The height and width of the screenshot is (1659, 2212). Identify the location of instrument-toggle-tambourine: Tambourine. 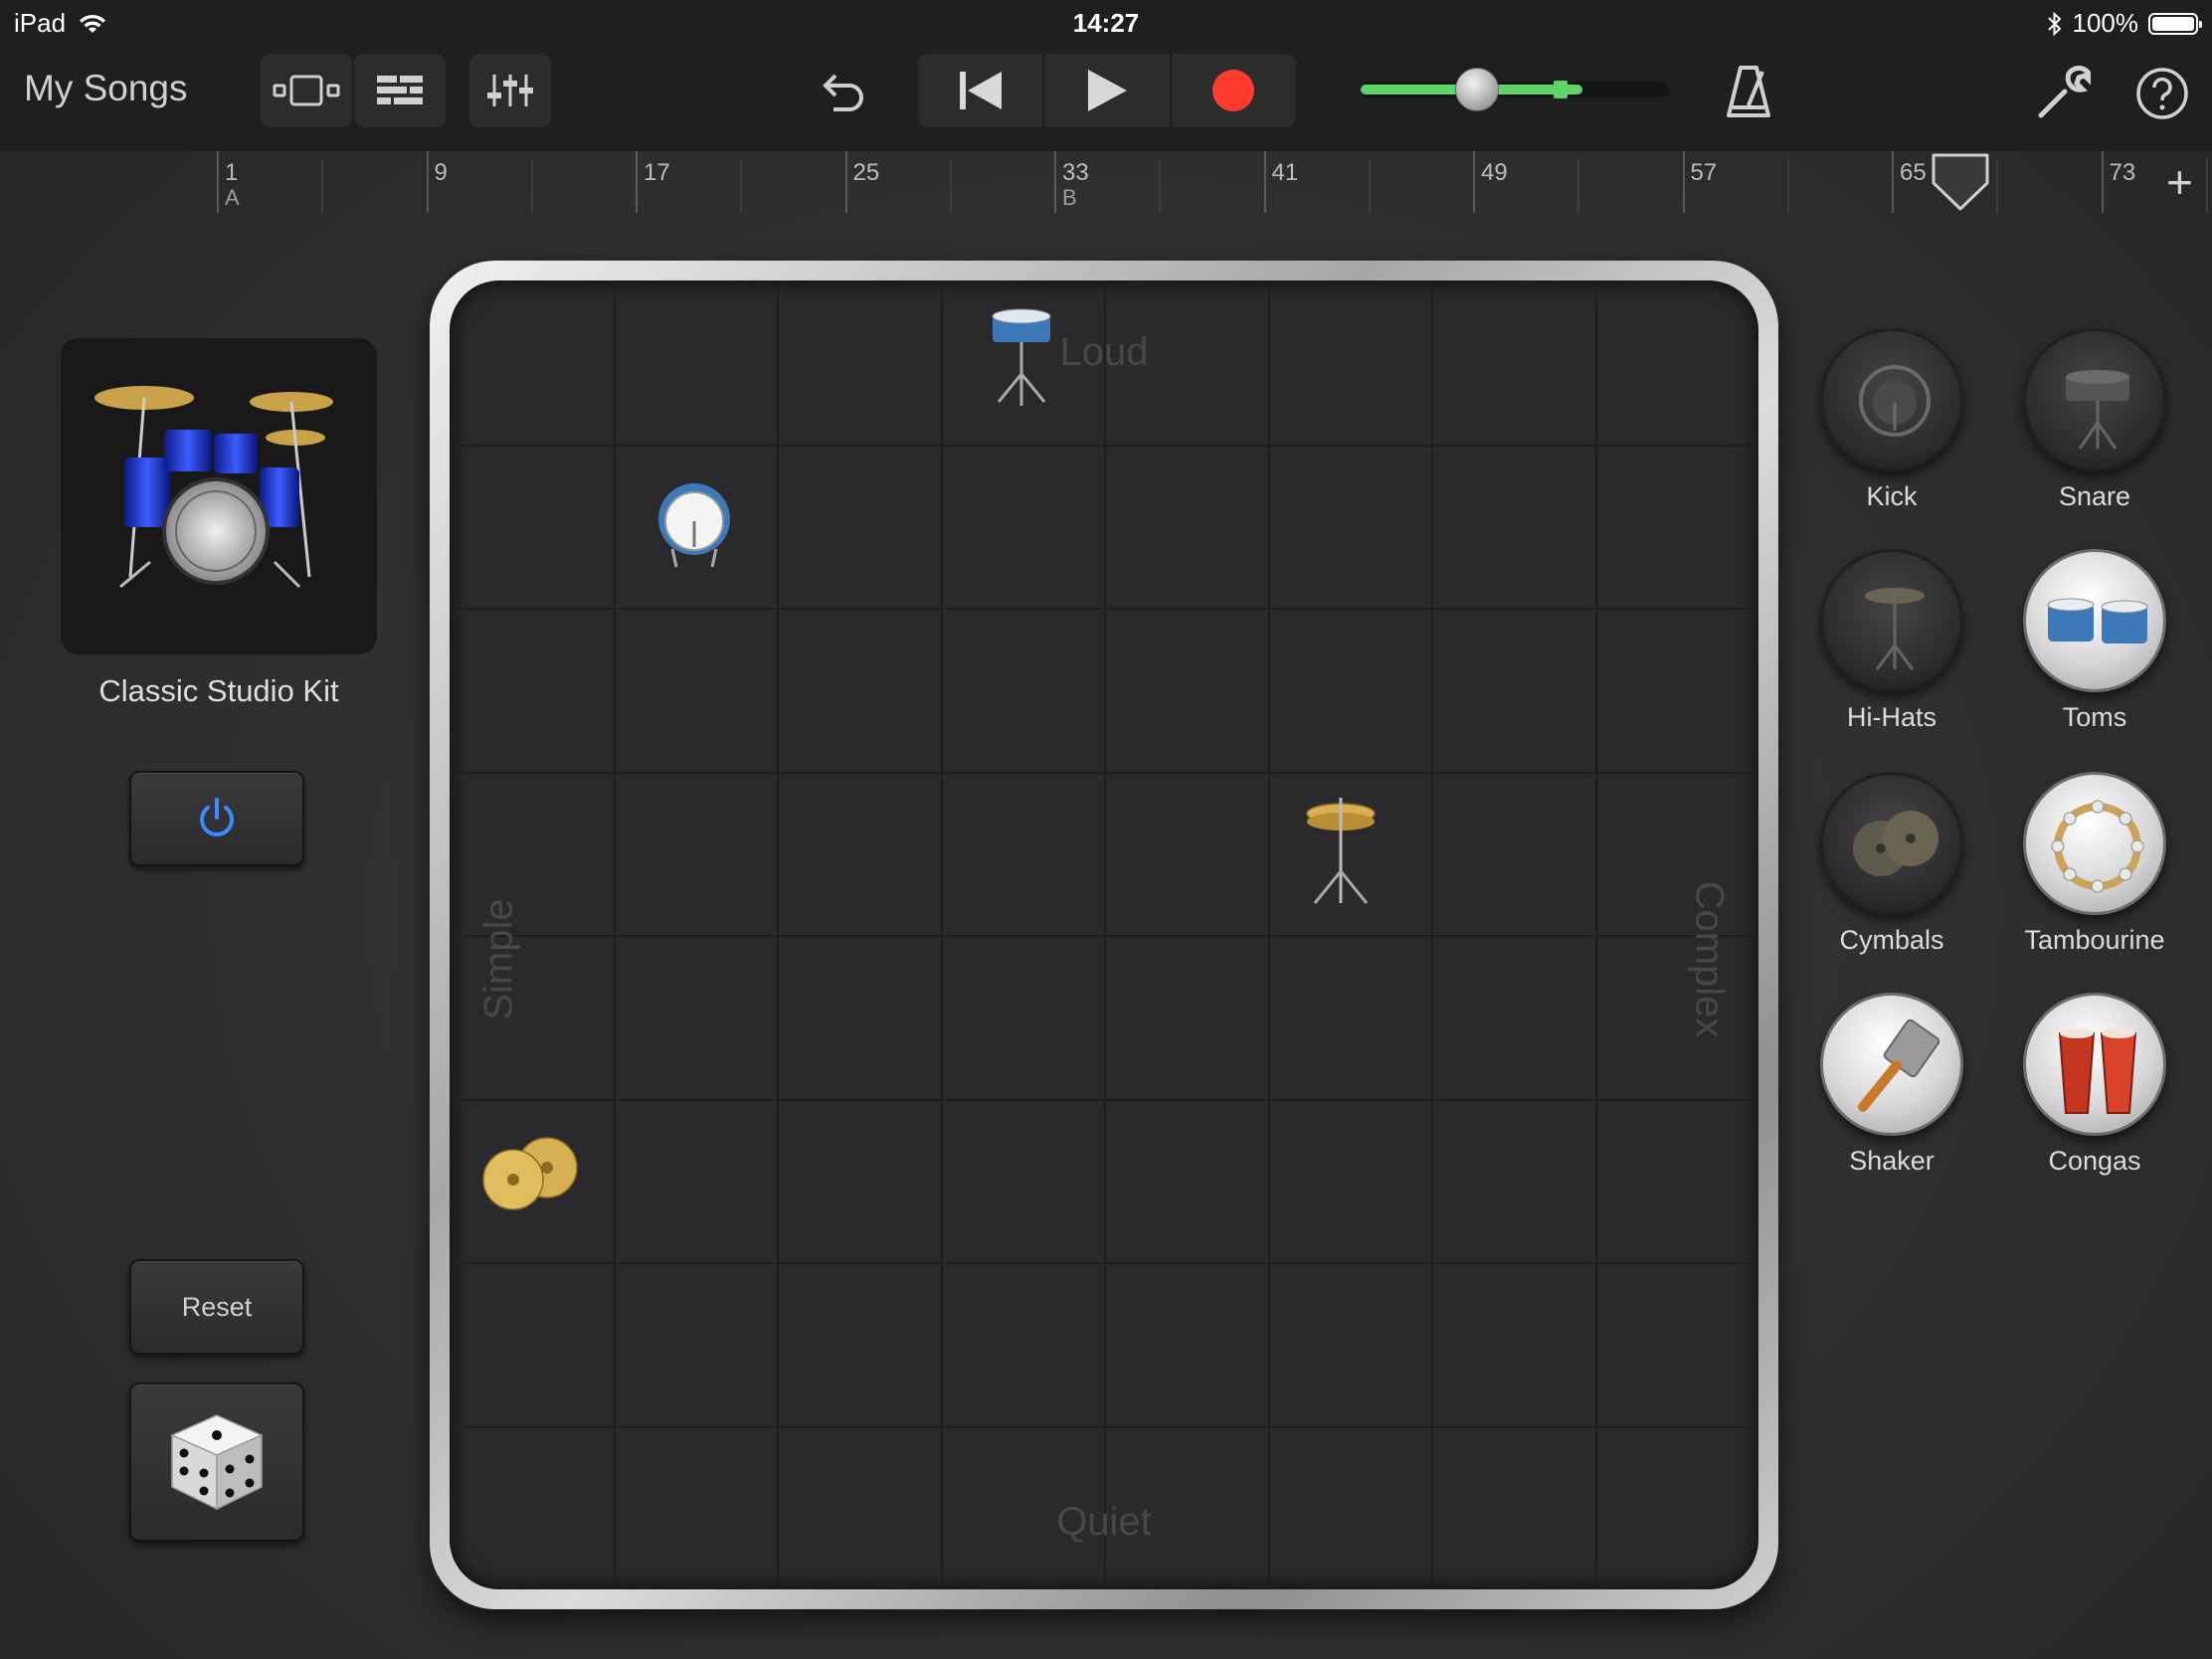
(2094, 864).